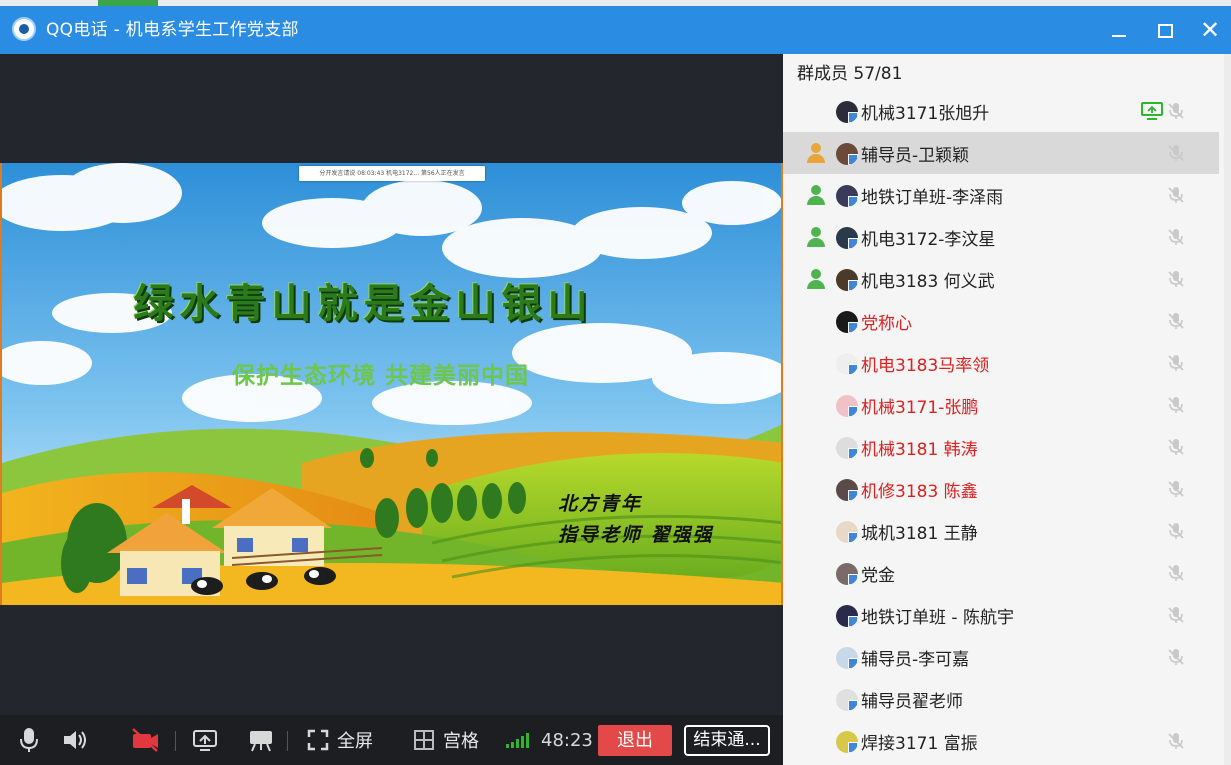  Describe the element at coordinates (1165, 30) in the screenshot. I see `maximize-button` at that location.